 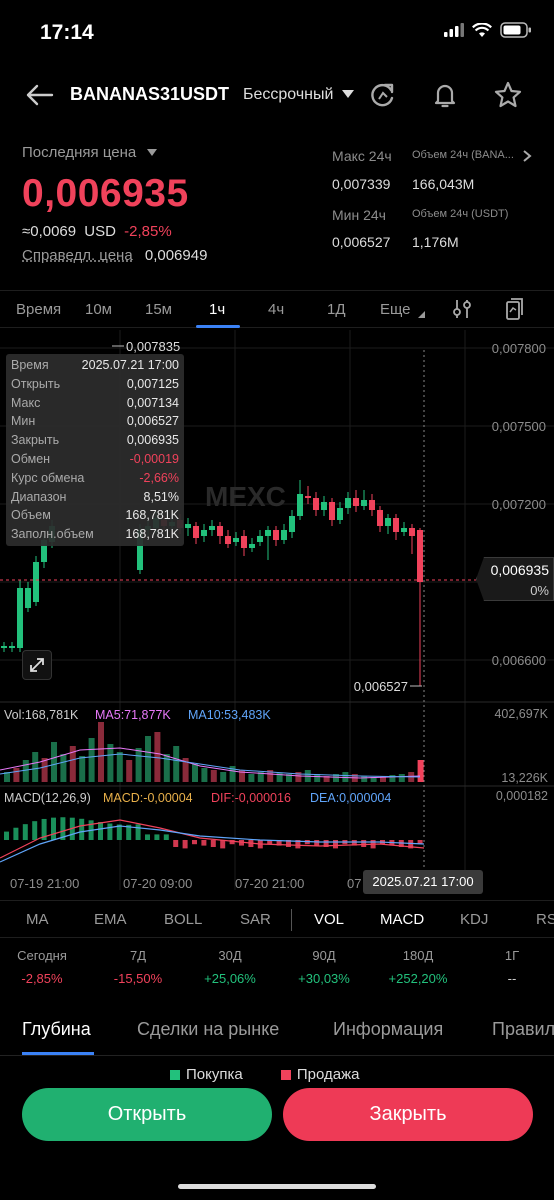 What do you see at coordinates (421, 314) in the screenshot?
I see `more-caret-icon` at bounding box center [421, 314].